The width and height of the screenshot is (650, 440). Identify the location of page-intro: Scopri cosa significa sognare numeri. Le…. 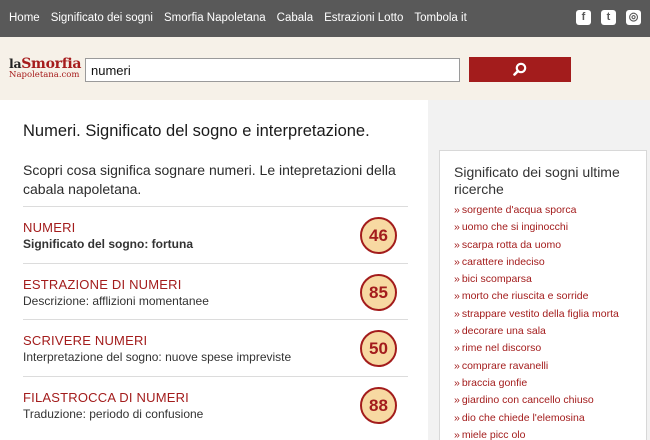
(209, 179).